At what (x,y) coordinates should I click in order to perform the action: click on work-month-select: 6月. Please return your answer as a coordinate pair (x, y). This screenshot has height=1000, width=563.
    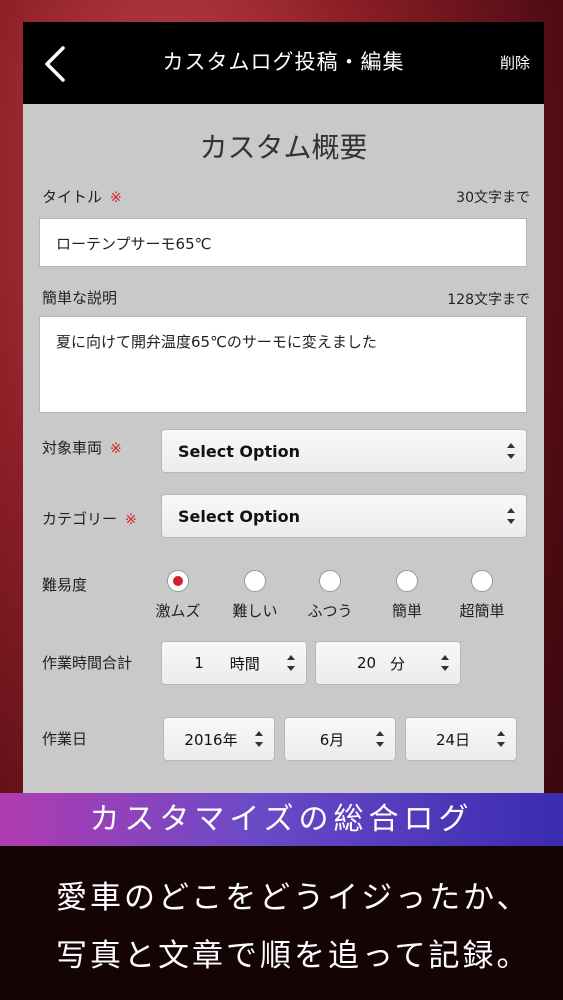
    Looking at the image, I should click on (340, 739).